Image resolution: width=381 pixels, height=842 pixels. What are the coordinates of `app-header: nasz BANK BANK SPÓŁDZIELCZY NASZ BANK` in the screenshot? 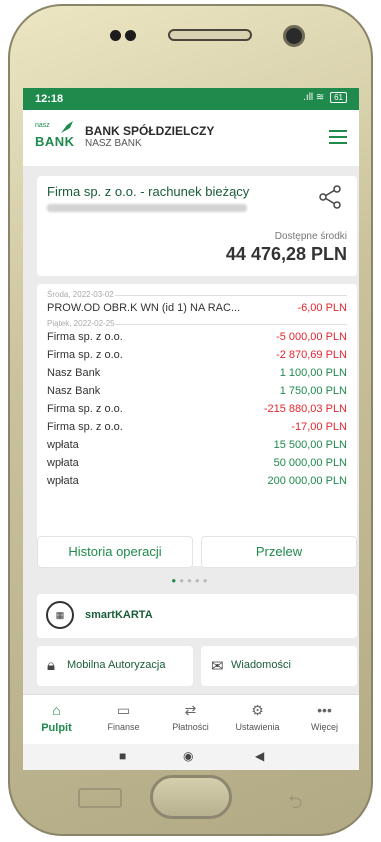 It's located at (191, 138).